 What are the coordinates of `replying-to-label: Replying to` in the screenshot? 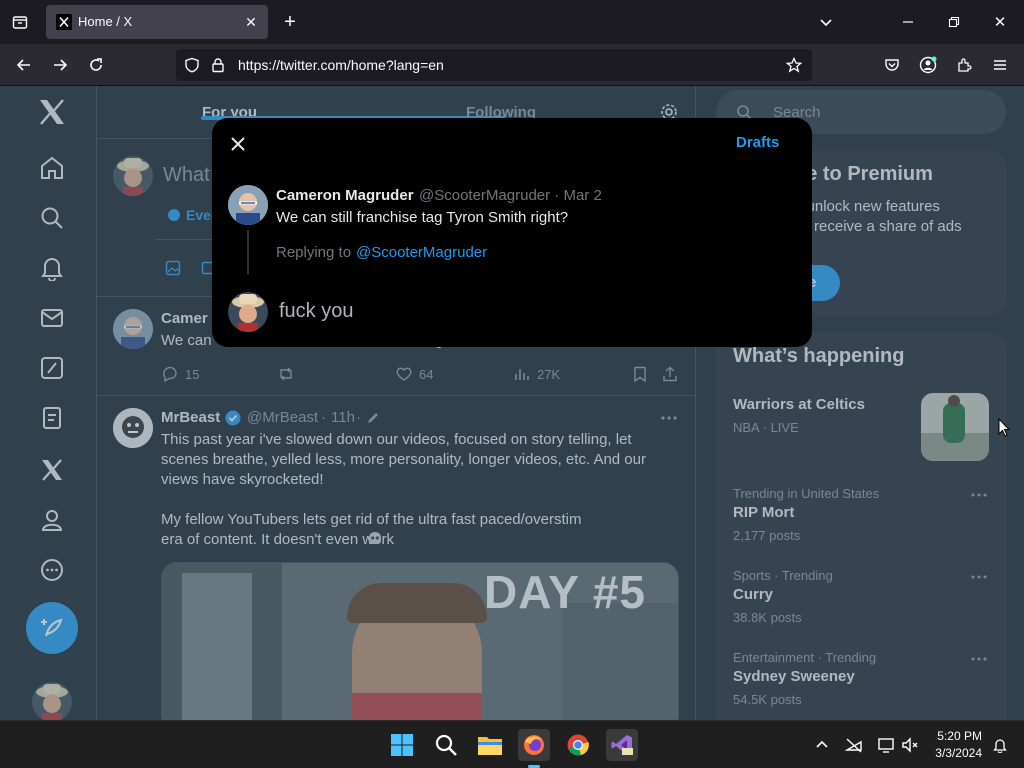 It's located at (314, 252).